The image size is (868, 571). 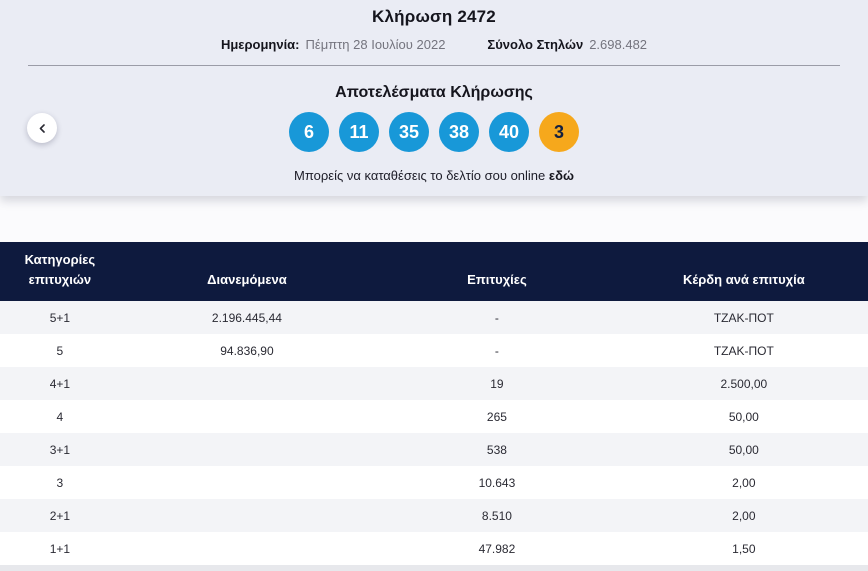 What do you see at coordinates (434, 132) in the screenshot?
I see `winning-numbers: 6 11 35 38 40 3` at bounding box center [434, 132].